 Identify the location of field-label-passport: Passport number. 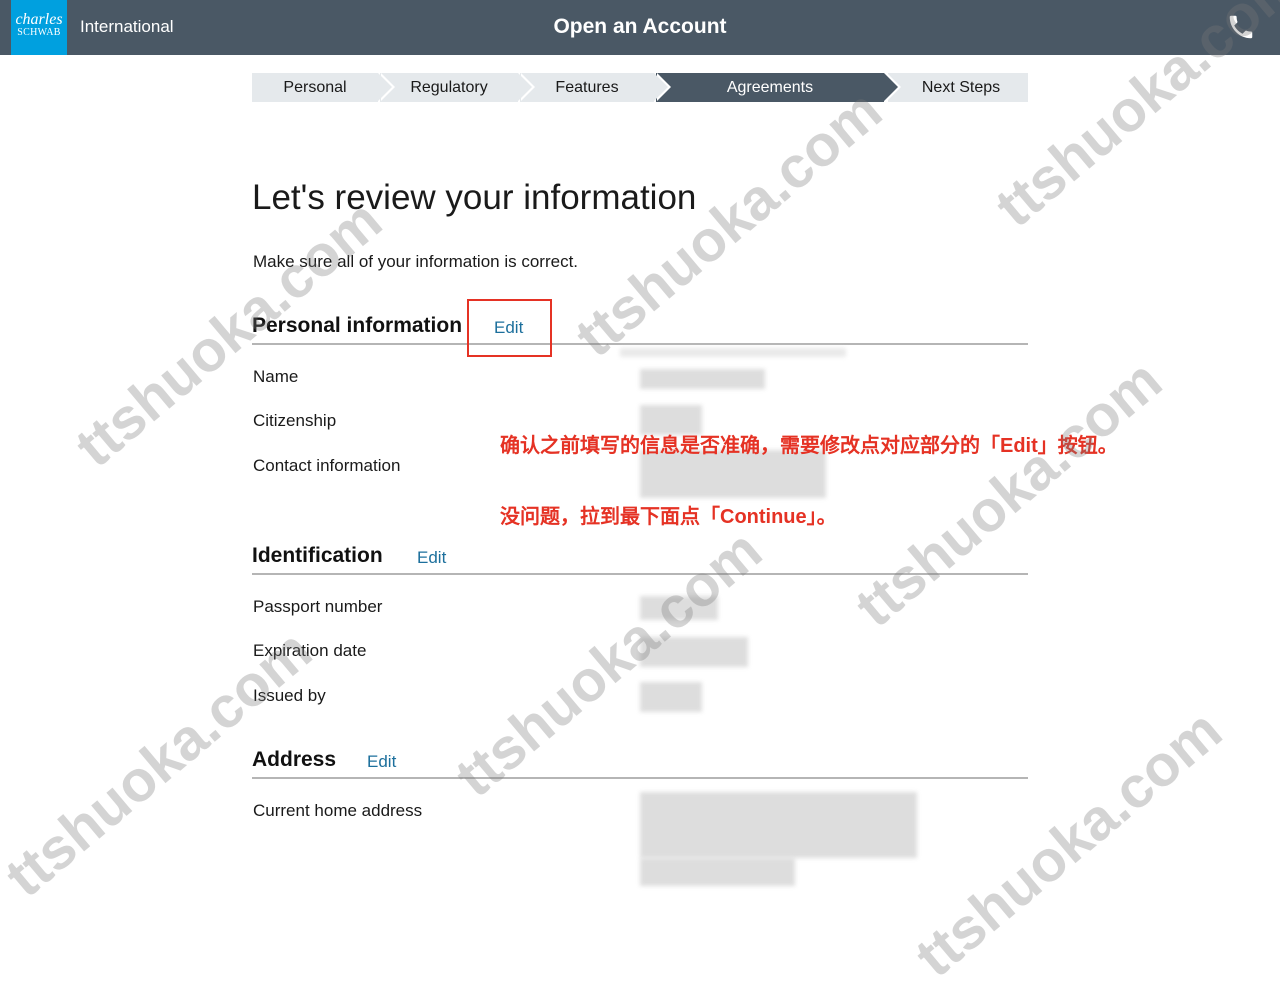
(318, 606).